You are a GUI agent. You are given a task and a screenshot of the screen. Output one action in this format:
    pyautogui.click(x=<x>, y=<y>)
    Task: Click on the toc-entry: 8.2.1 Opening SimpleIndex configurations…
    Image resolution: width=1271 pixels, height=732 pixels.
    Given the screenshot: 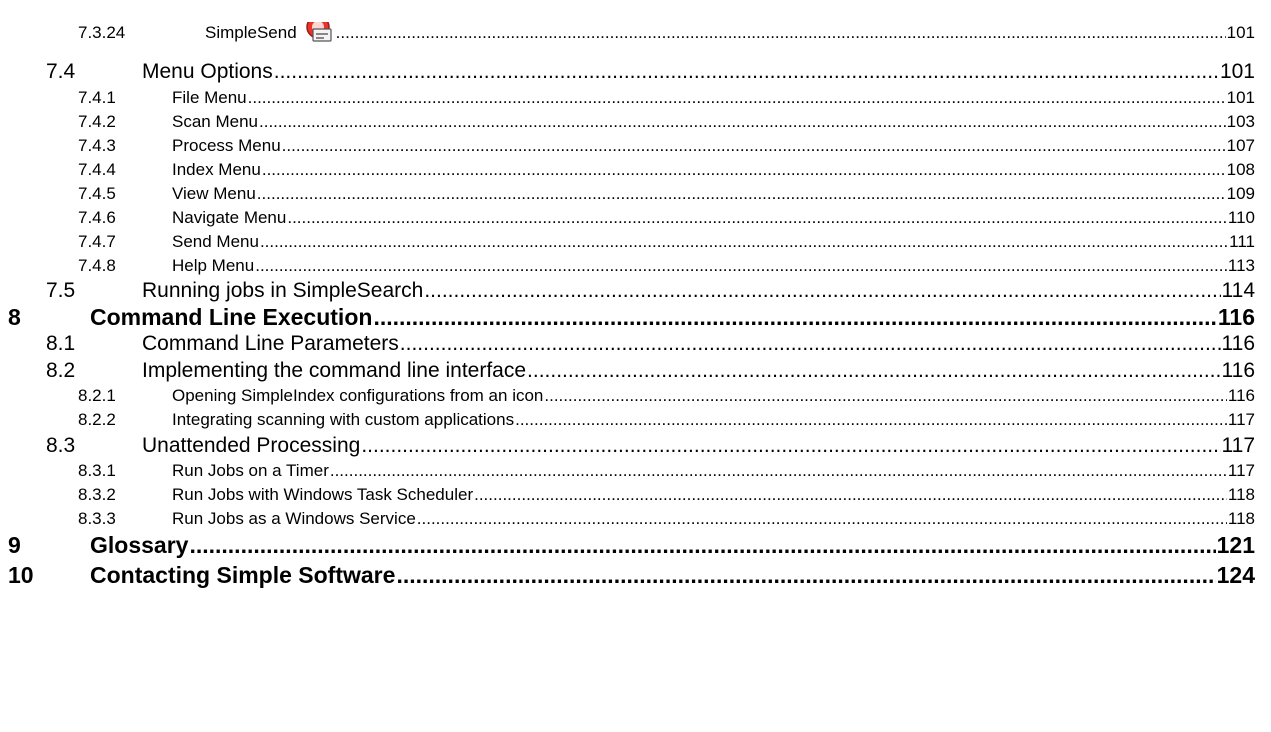 What is the action you would take?
    pyautogui.click(x=666, y=396)
    